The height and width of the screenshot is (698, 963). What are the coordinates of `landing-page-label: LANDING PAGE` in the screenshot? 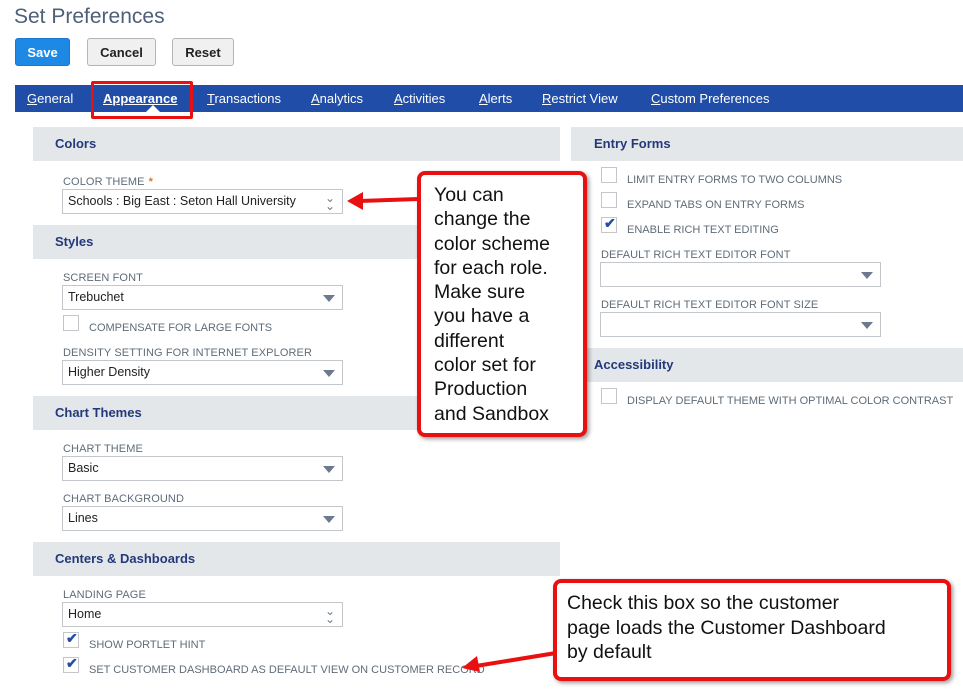 It's located at (104, 595).